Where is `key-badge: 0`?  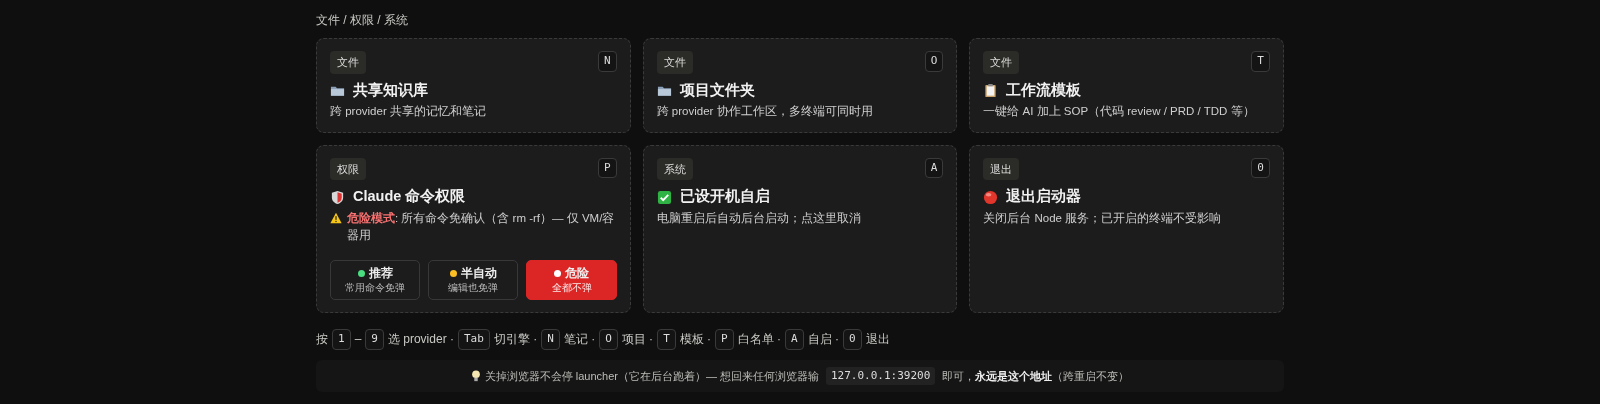 key-badge: 0 is located at coordinates (852, 339).